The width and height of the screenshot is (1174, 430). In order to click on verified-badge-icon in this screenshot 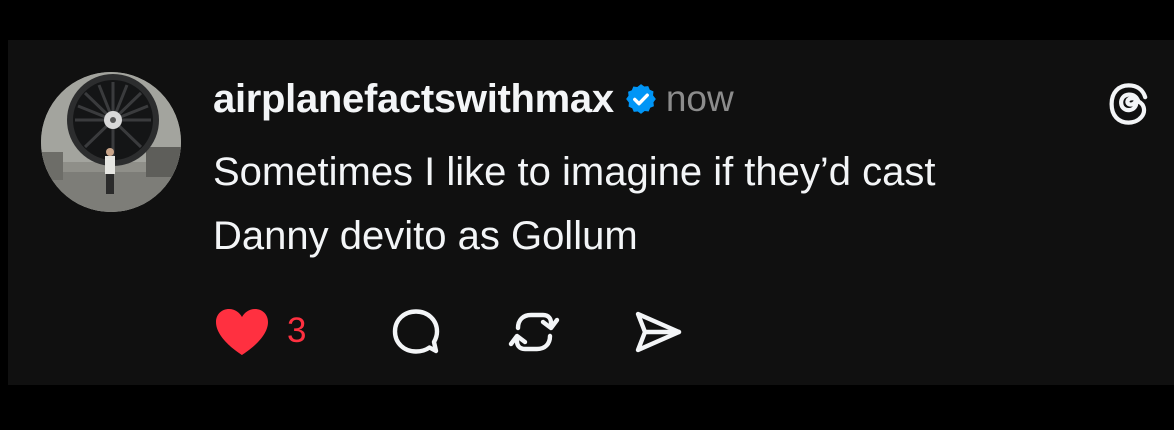, I will do `click(641, 99)`.